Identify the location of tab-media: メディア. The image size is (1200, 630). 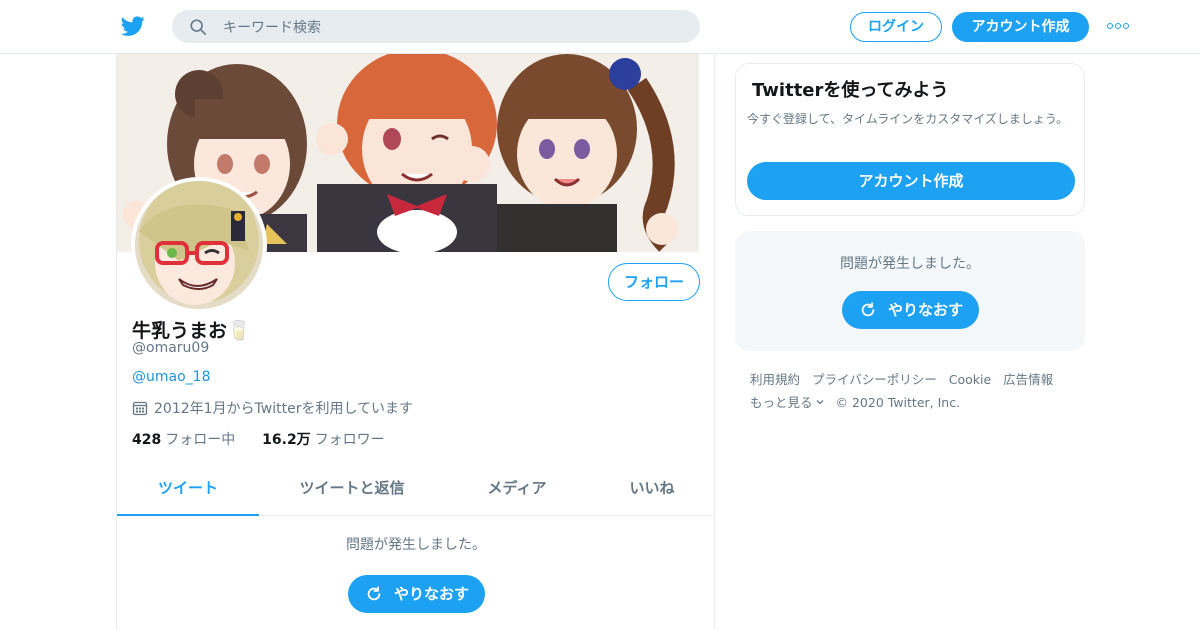
(517, 491).